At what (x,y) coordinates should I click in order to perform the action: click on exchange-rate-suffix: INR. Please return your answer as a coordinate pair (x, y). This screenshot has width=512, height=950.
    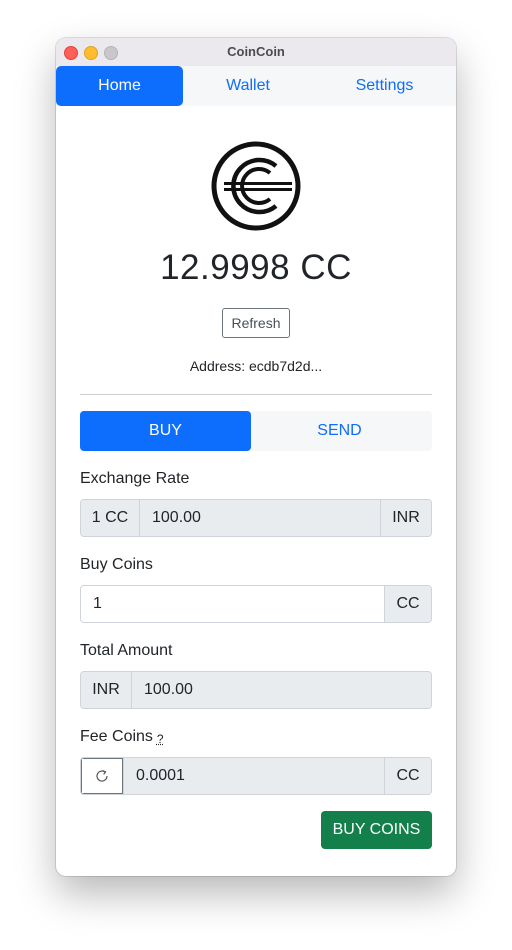
    Looking at the image, I should click on (405, 518).